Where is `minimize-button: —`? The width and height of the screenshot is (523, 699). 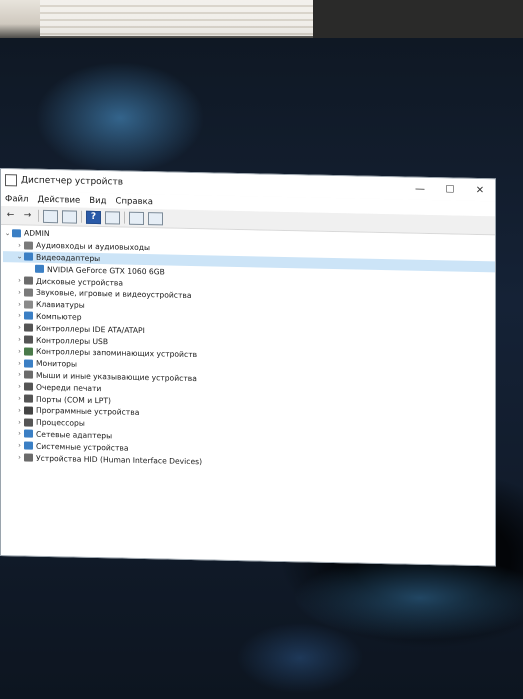
minimize-button: — is located at coordinates (420, 189).